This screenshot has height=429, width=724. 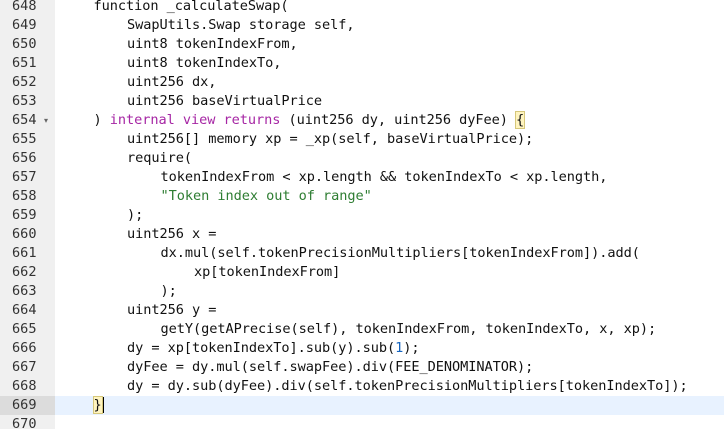 I want to click on line-number-text: 649, so click(x=24, y=25).